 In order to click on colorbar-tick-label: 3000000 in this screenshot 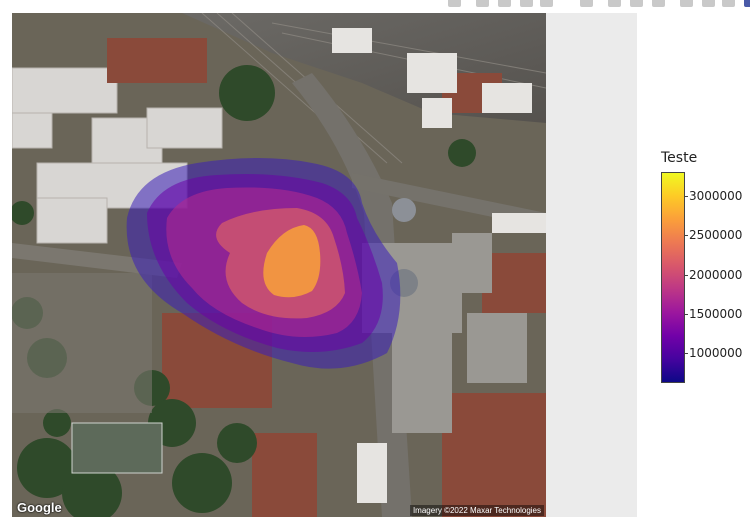, I will do `click(713, 196)`.